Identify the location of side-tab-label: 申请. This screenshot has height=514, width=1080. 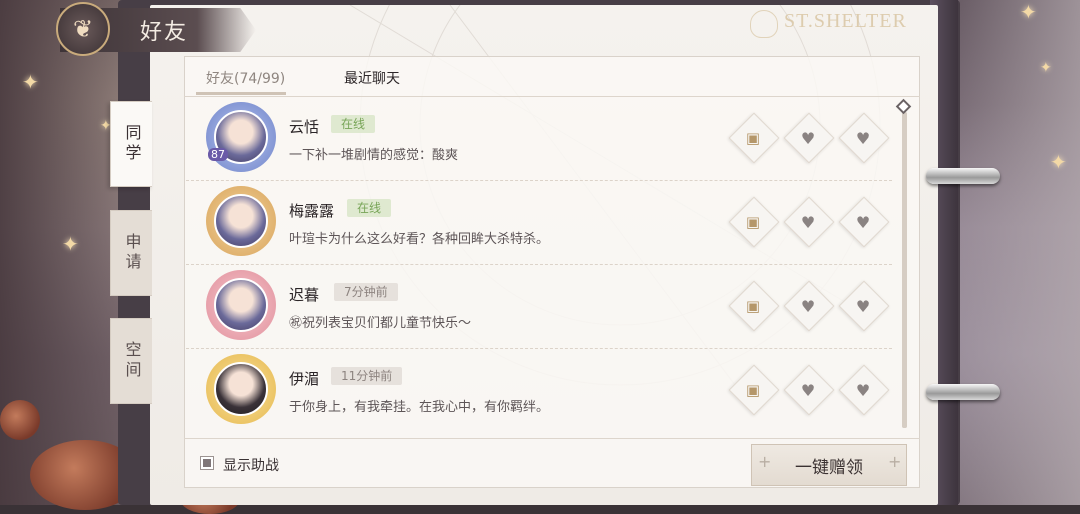
(132, 253).